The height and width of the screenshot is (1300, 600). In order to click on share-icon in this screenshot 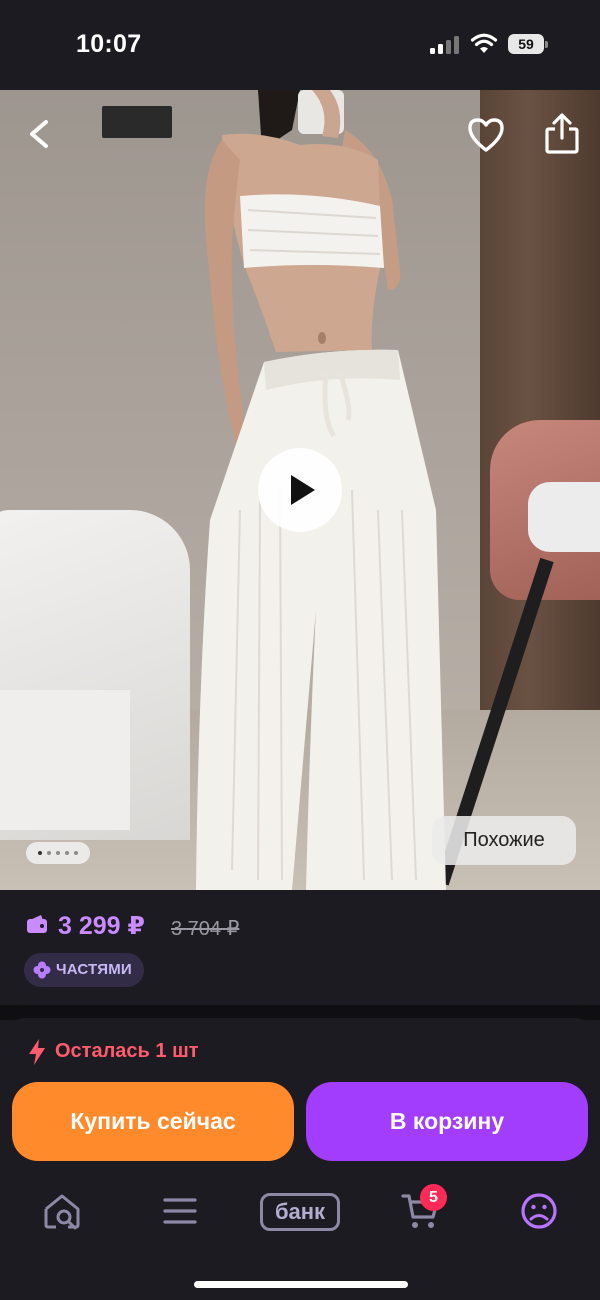, I will do `click(562, 134)`.